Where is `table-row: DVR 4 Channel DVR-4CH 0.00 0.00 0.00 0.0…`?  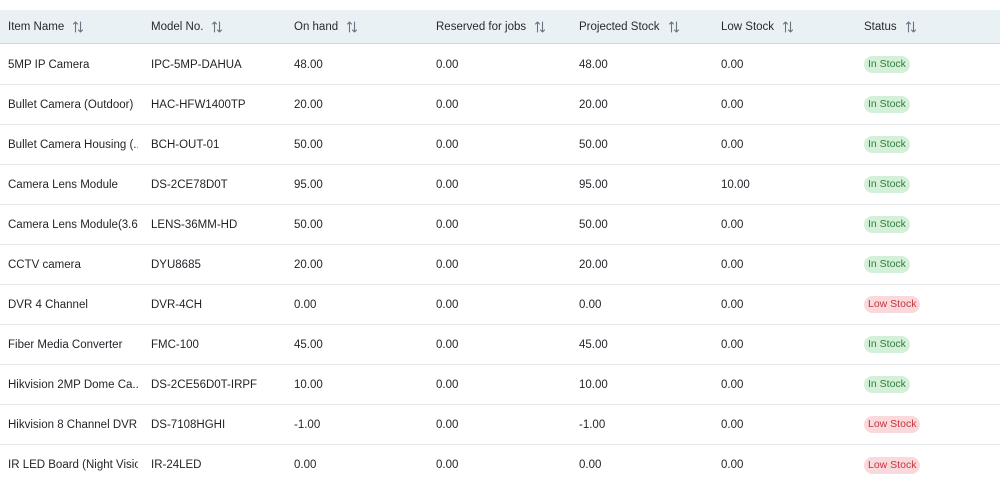
table-row: DVR 4 Channel DVR-4CH 0.00 0.00 0.00 0.0… is located at coordinates (500, 305).